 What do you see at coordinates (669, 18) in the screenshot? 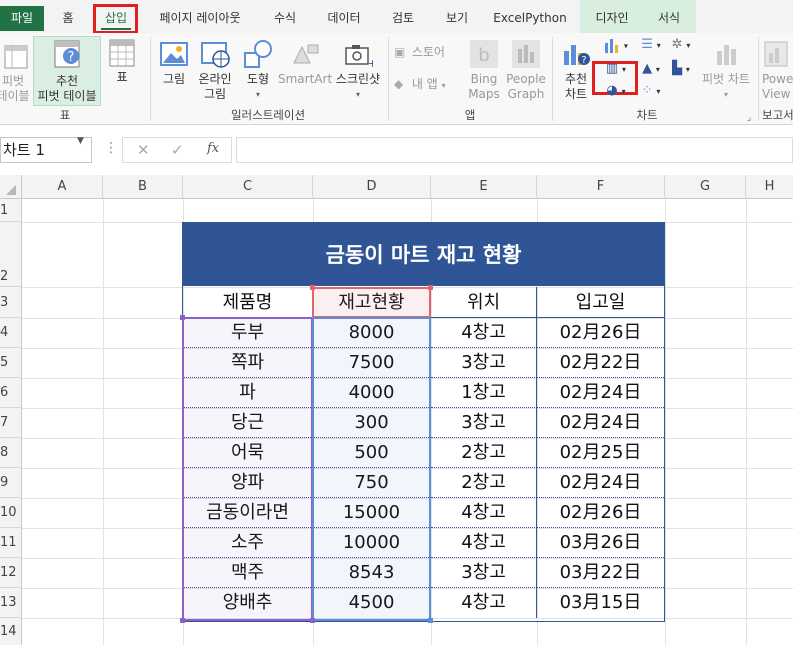
I see `tab-format: 서식` at bounding box center [669, 18].